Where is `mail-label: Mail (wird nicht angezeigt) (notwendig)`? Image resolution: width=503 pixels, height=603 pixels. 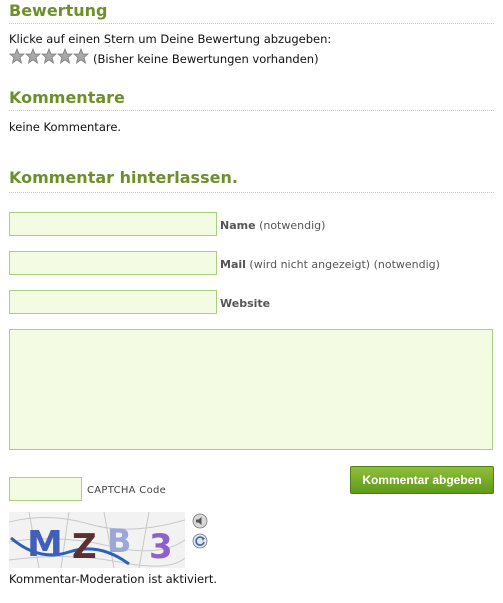
mail-label: Mail (wird nicht angezeigt) (notwendig) is located at coordinates (330, 264).